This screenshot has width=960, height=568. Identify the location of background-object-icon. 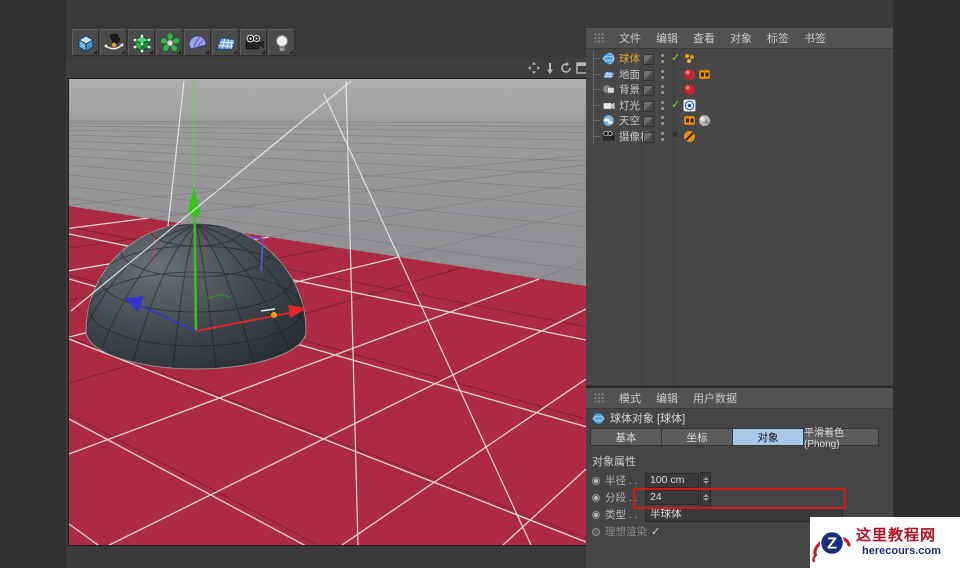
(608, 89).